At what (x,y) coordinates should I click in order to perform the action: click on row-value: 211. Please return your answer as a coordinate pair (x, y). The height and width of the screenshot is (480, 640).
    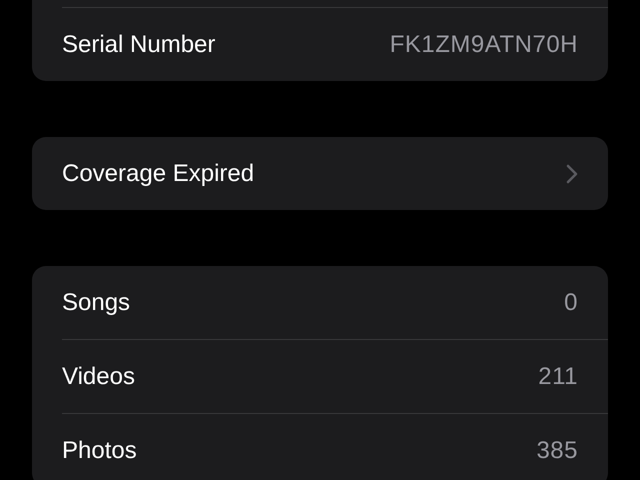
    Looking at the image, I should click on (558, 376).